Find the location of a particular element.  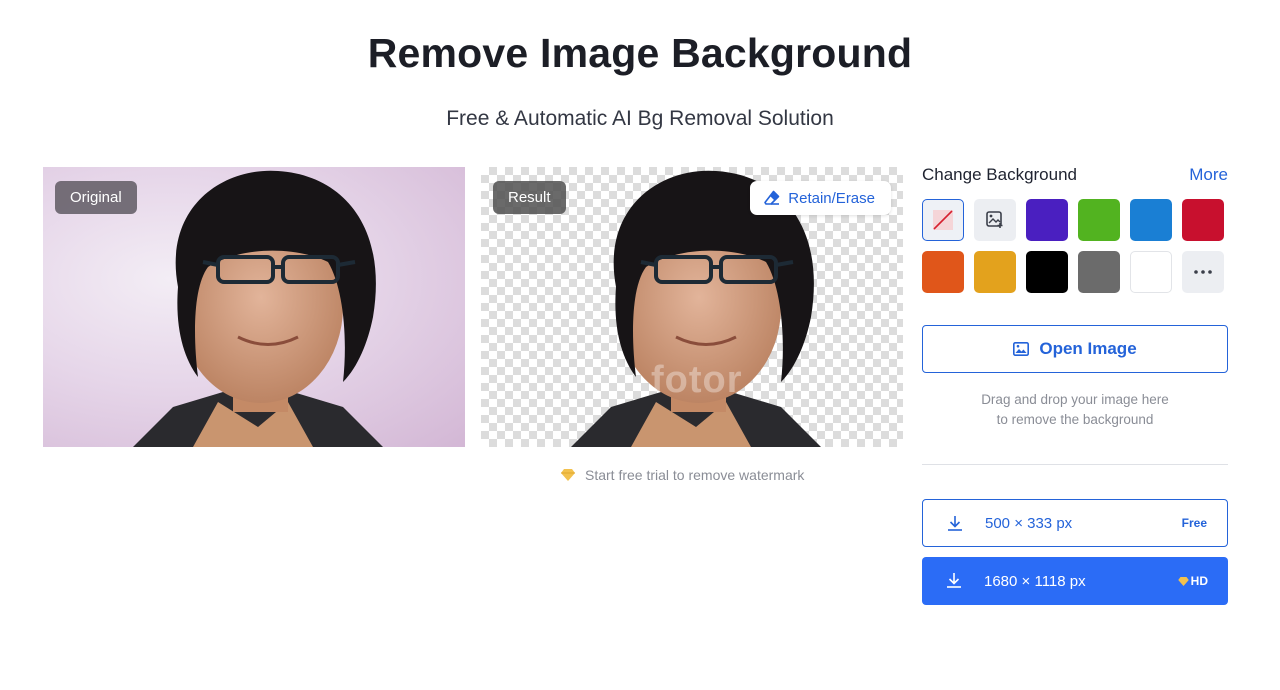

open-image-label: Open Image is located at coordinates (1088, 348).